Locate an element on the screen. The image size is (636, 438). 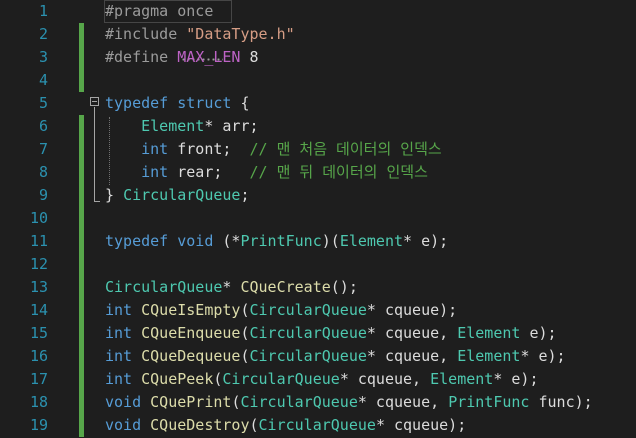
code-line: 2 #include "DataType.h" is located at coordinates (318, 34).